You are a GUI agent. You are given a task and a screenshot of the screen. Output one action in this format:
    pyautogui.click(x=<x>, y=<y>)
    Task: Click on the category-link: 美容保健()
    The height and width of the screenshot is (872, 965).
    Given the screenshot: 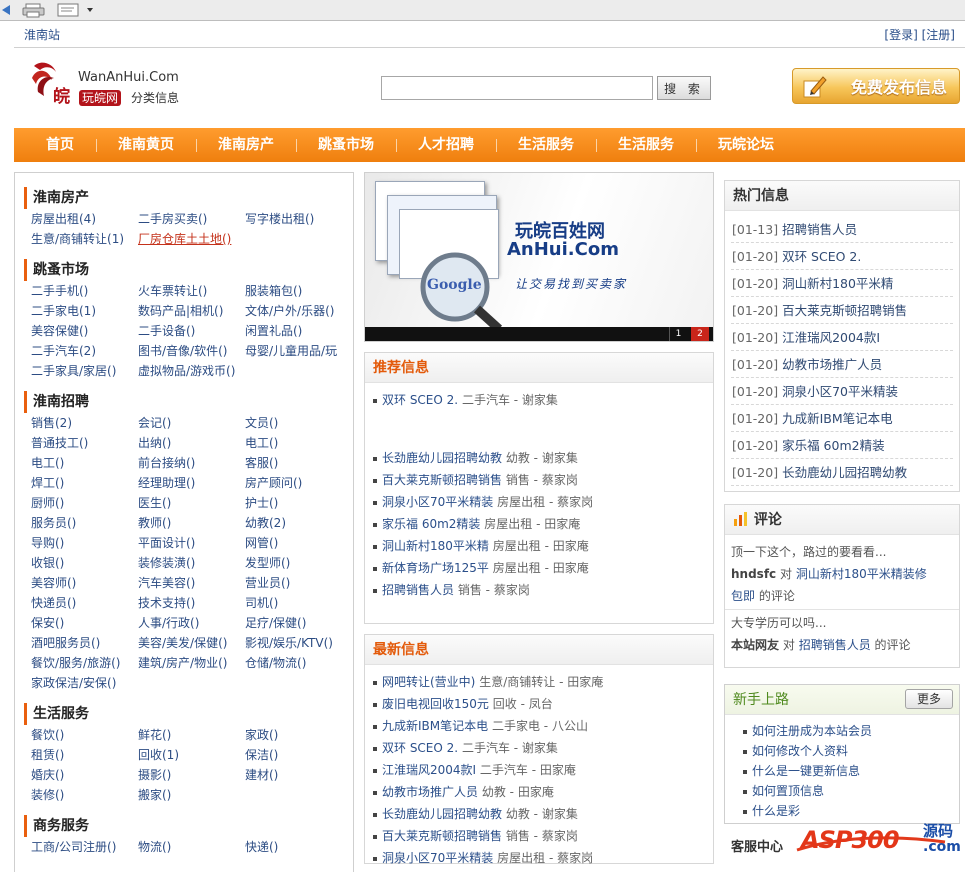 What is the action you would take?
    pyautogui.click(x=84, y=331)
    